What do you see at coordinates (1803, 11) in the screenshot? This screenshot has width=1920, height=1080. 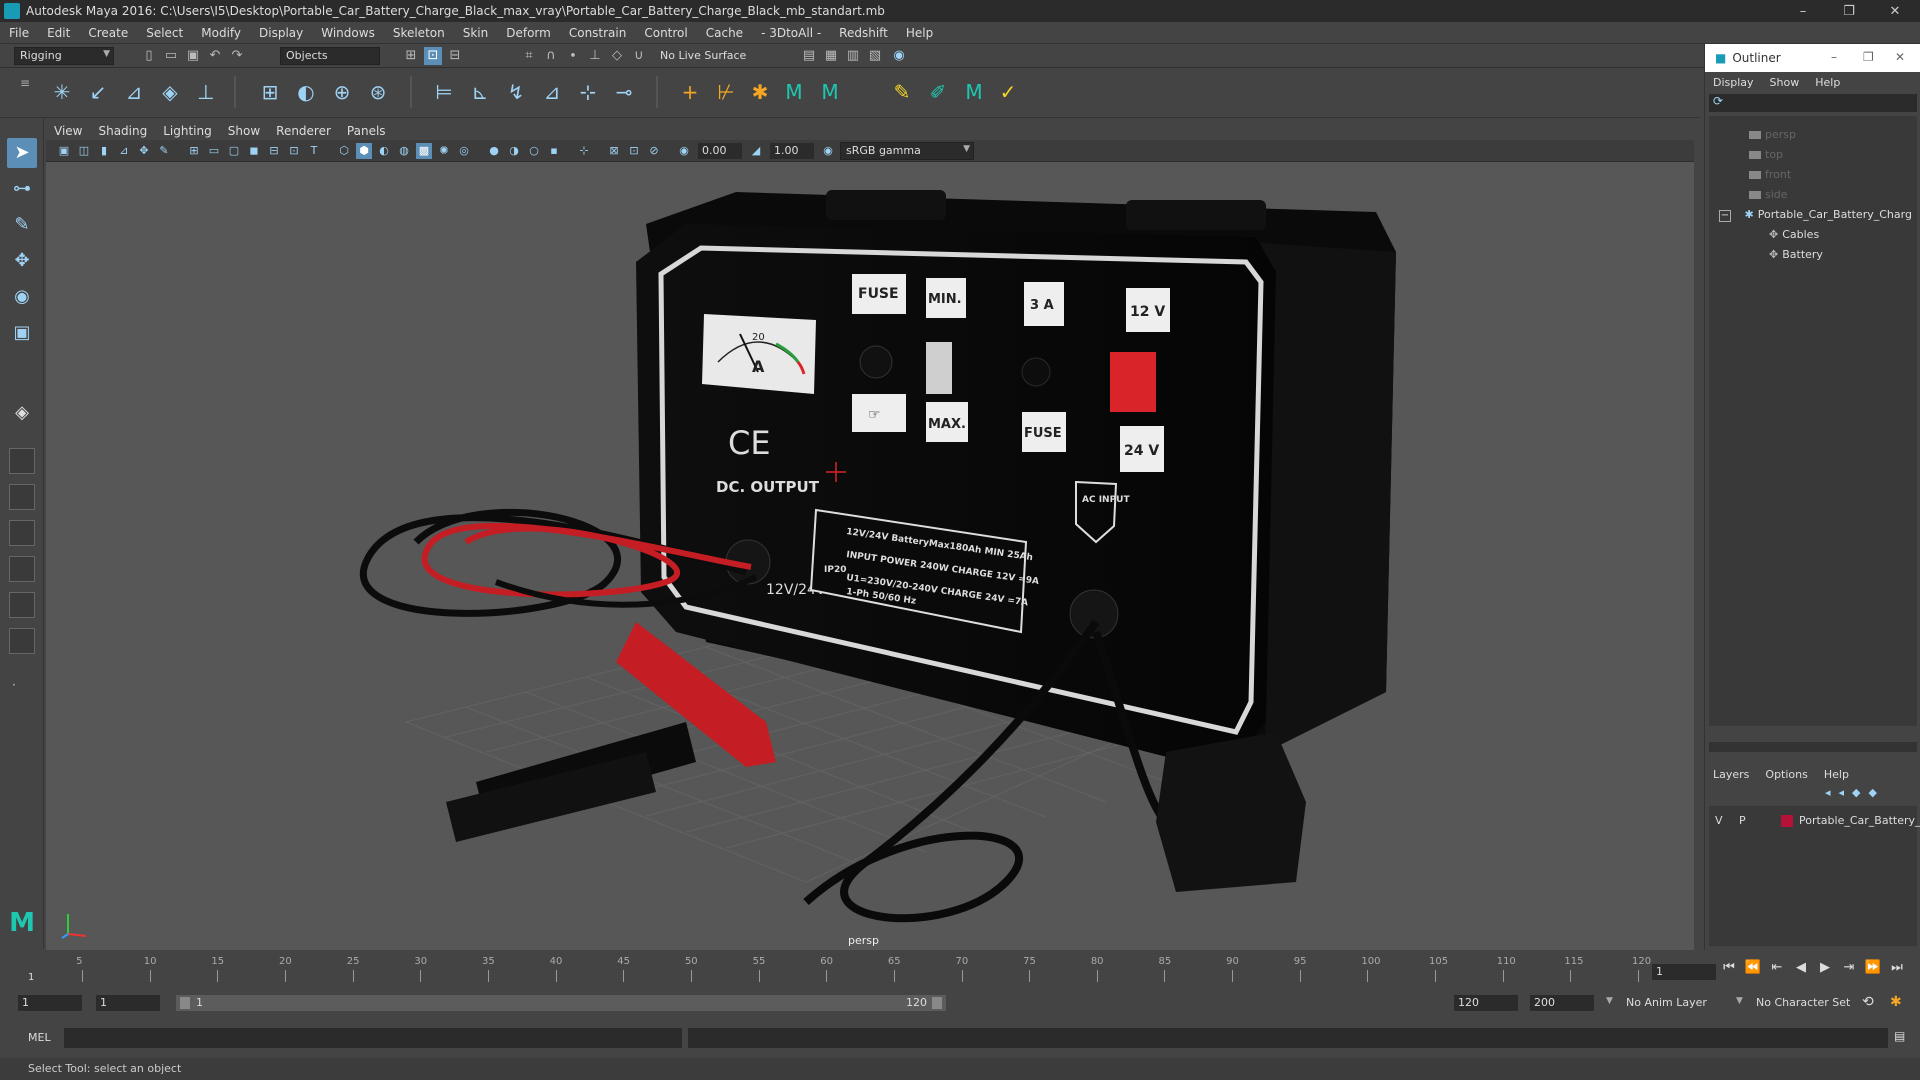 I see `minimize-button: –` at bounding box center [1803, 11].